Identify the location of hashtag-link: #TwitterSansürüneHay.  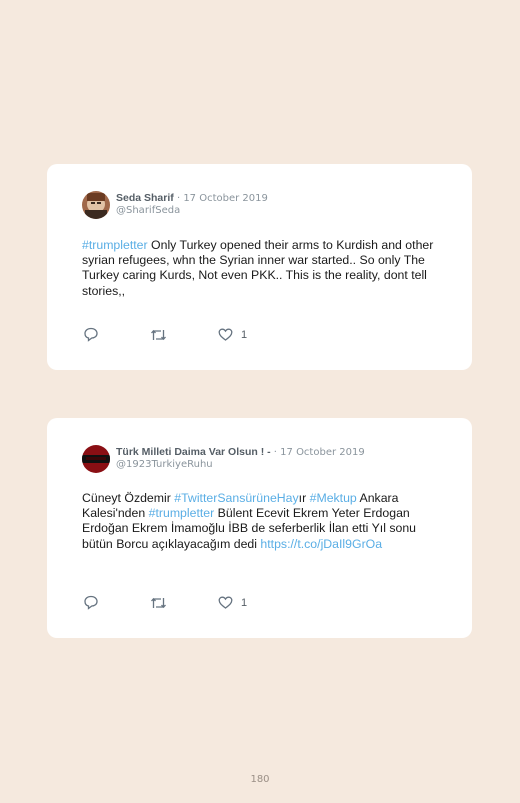
(236, 498).